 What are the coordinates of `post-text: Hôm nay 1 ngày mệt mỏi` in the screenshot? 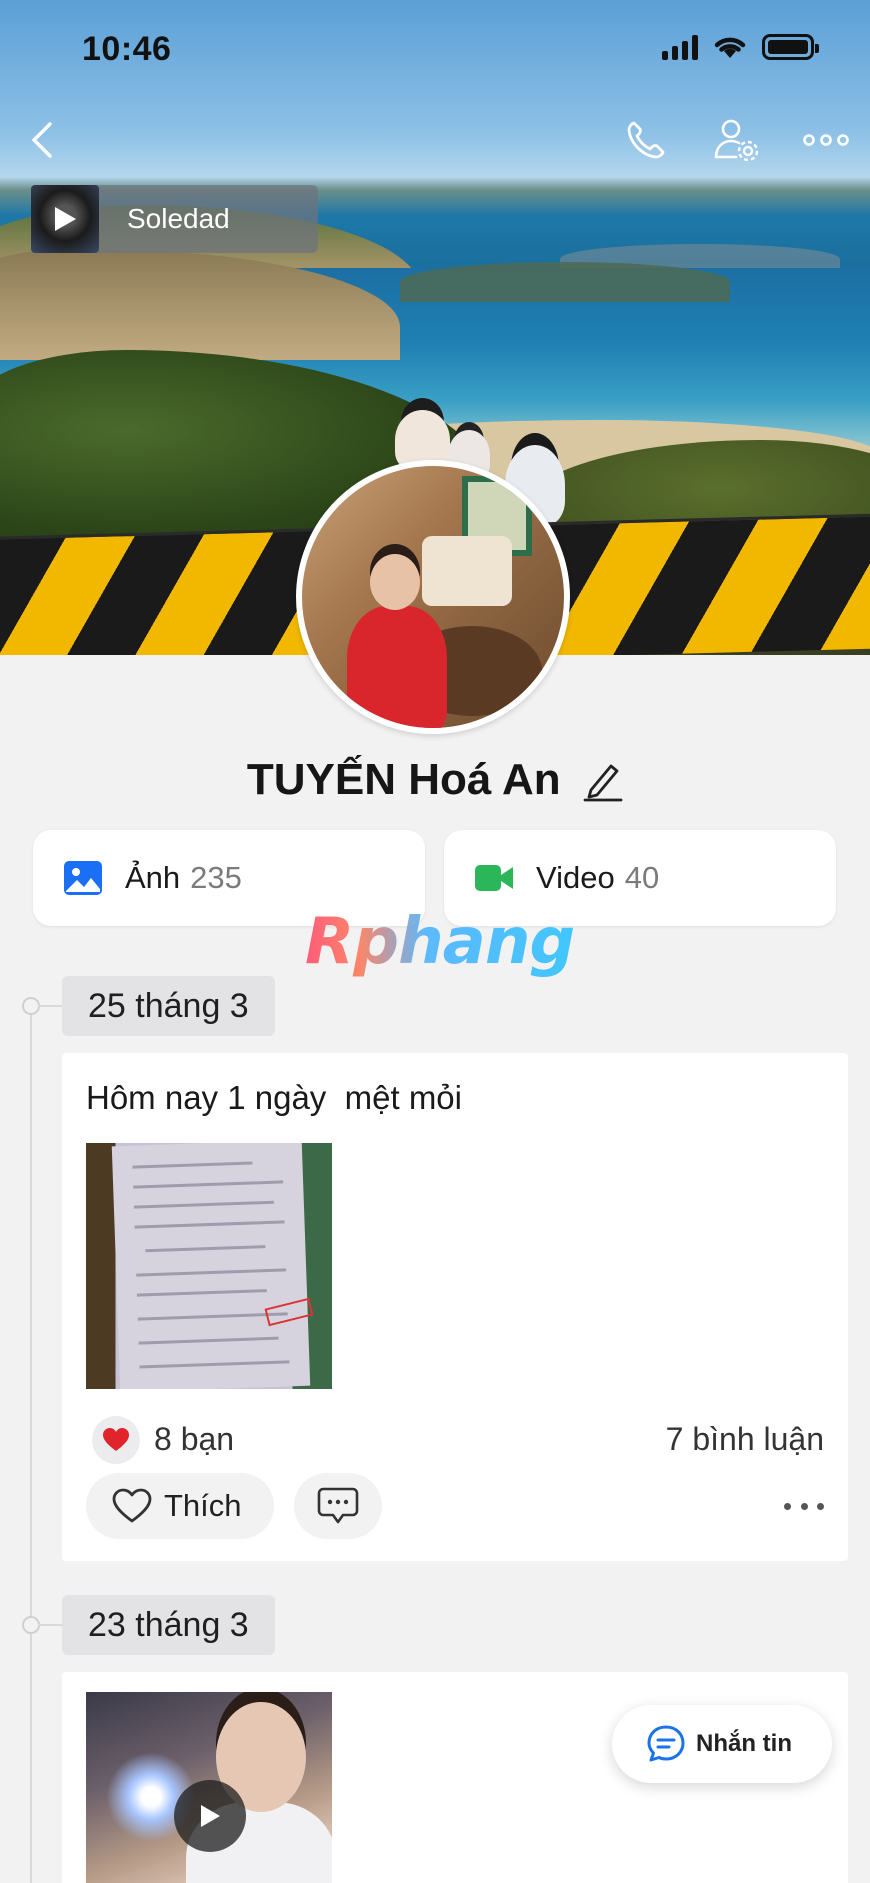 It's located at (274, 1097).